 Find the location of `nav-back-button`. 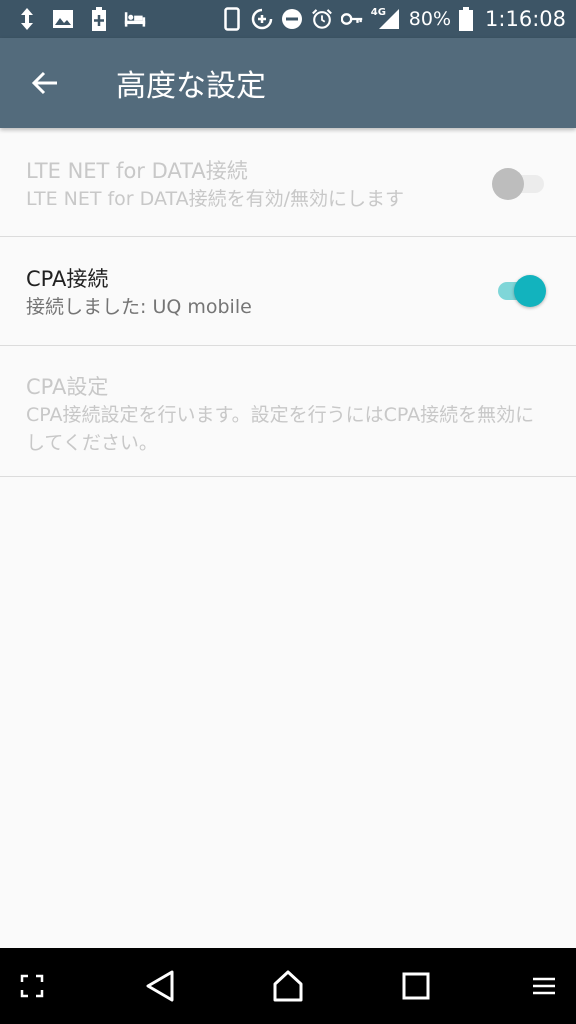

nav-back-button is located at coordinates (160, 986).